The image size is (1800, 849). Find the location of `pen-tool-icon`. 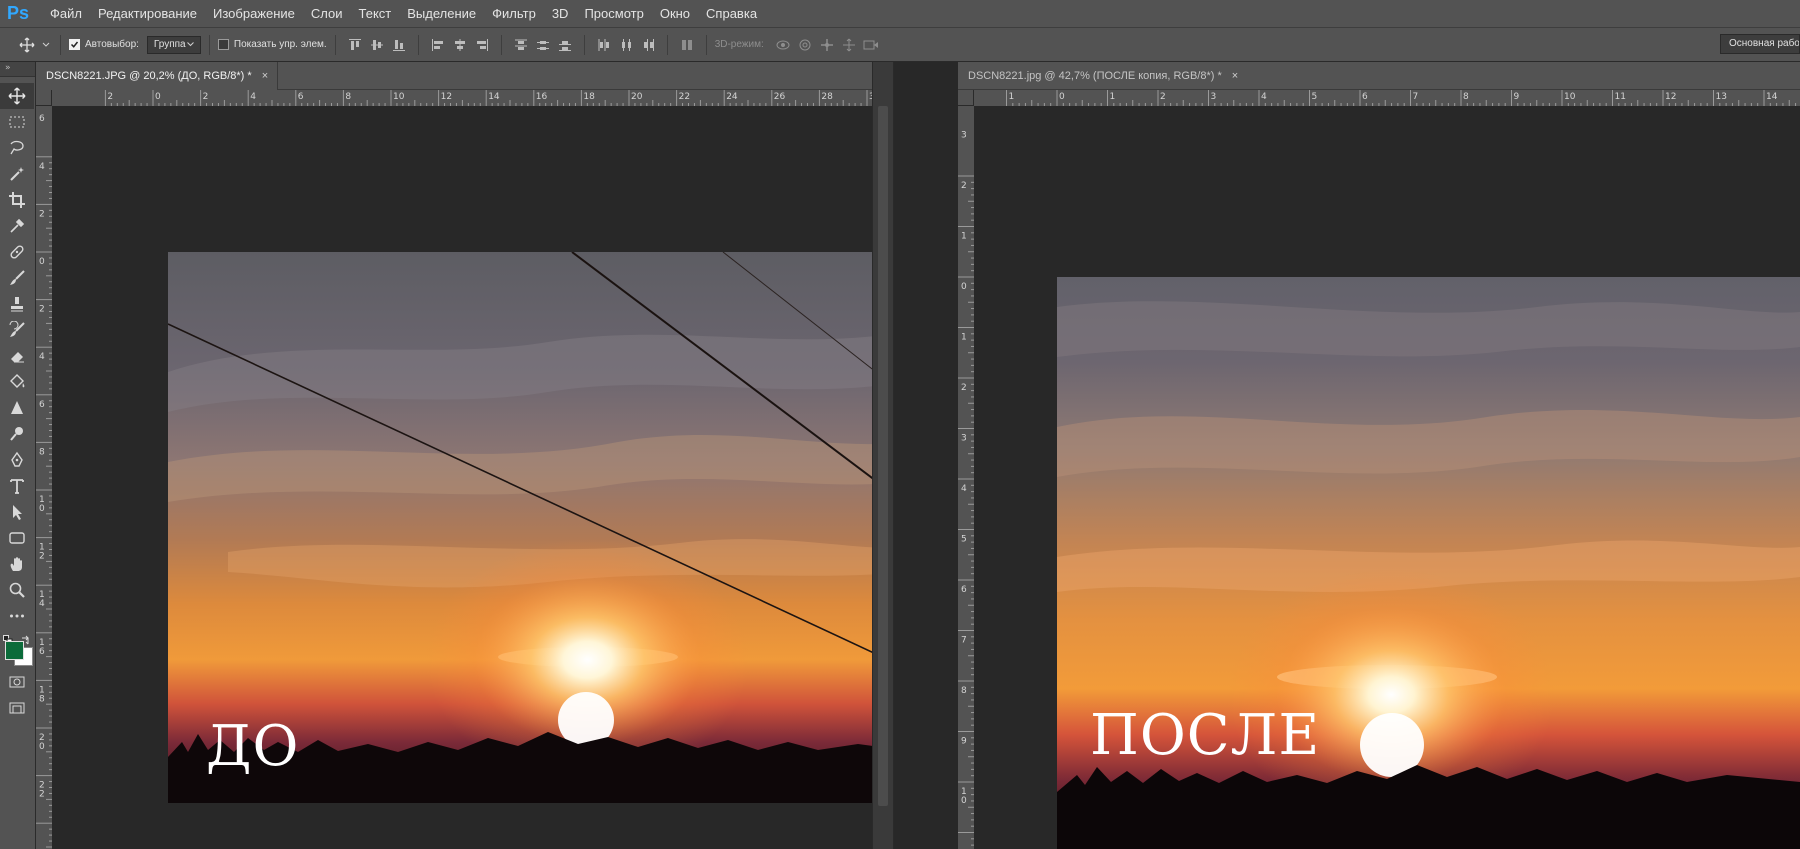

pen-tool-icon is located at coordinates (17, 460).